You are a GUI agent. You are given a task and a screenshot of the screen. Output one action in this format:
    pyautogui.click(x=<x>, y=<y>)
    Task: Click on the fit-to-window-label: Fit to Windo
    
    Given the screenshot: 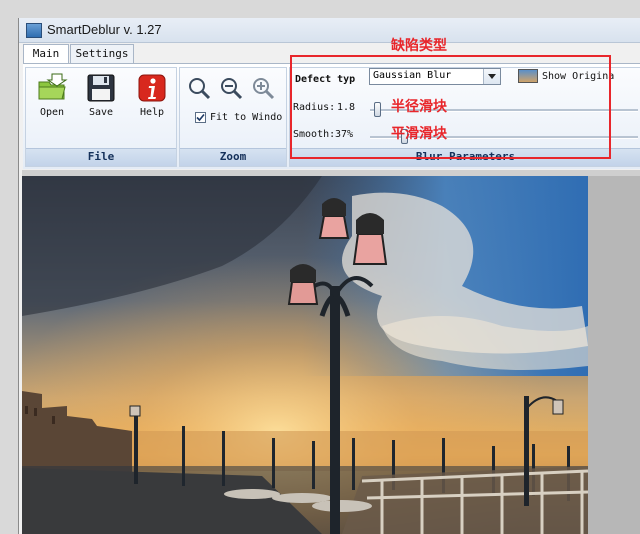 What is the action you would take?
    pyautogui.click(x=246, y=117)
    